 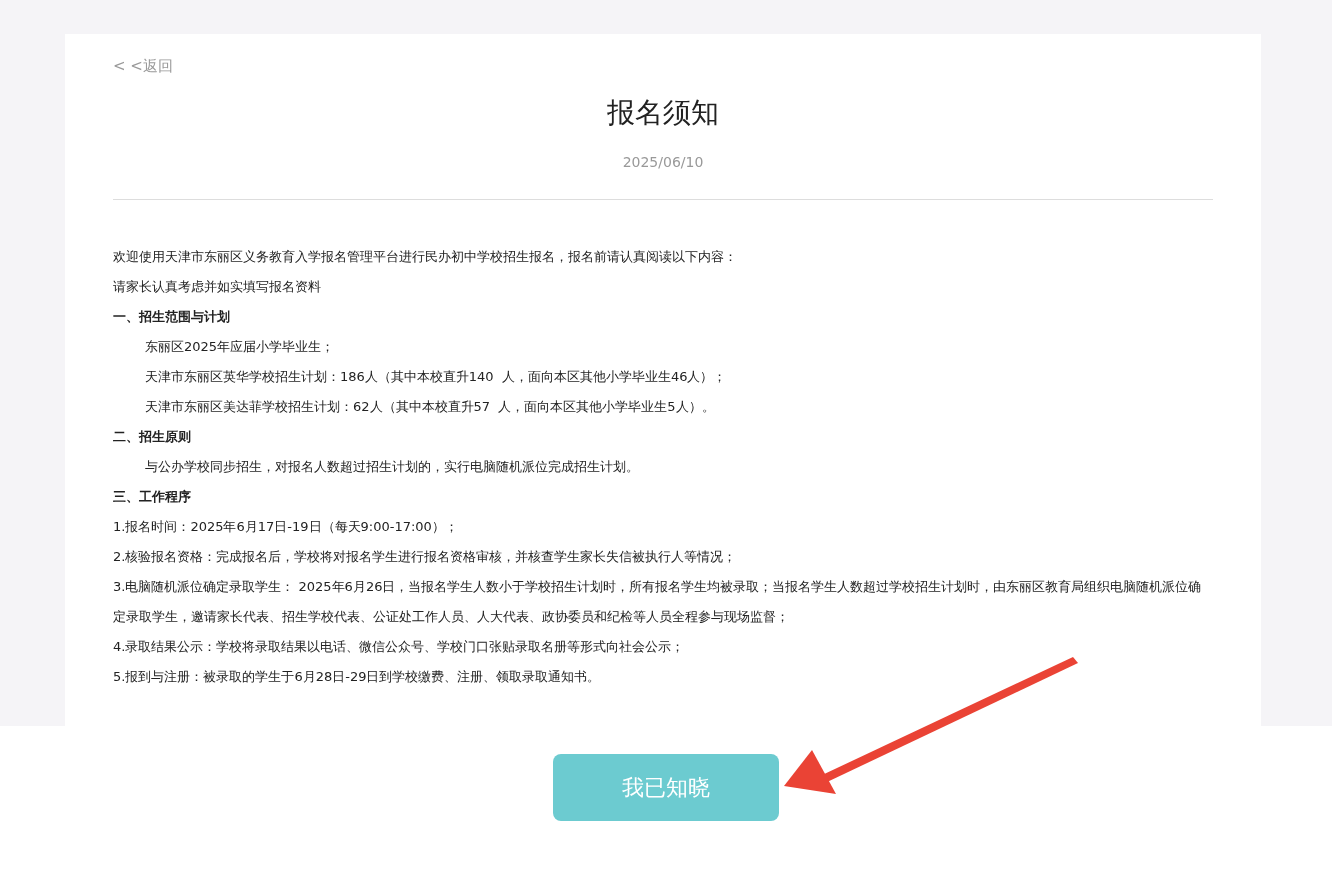 I want to click on section-heading: 二、招生原则, so click(x=152, y=437).